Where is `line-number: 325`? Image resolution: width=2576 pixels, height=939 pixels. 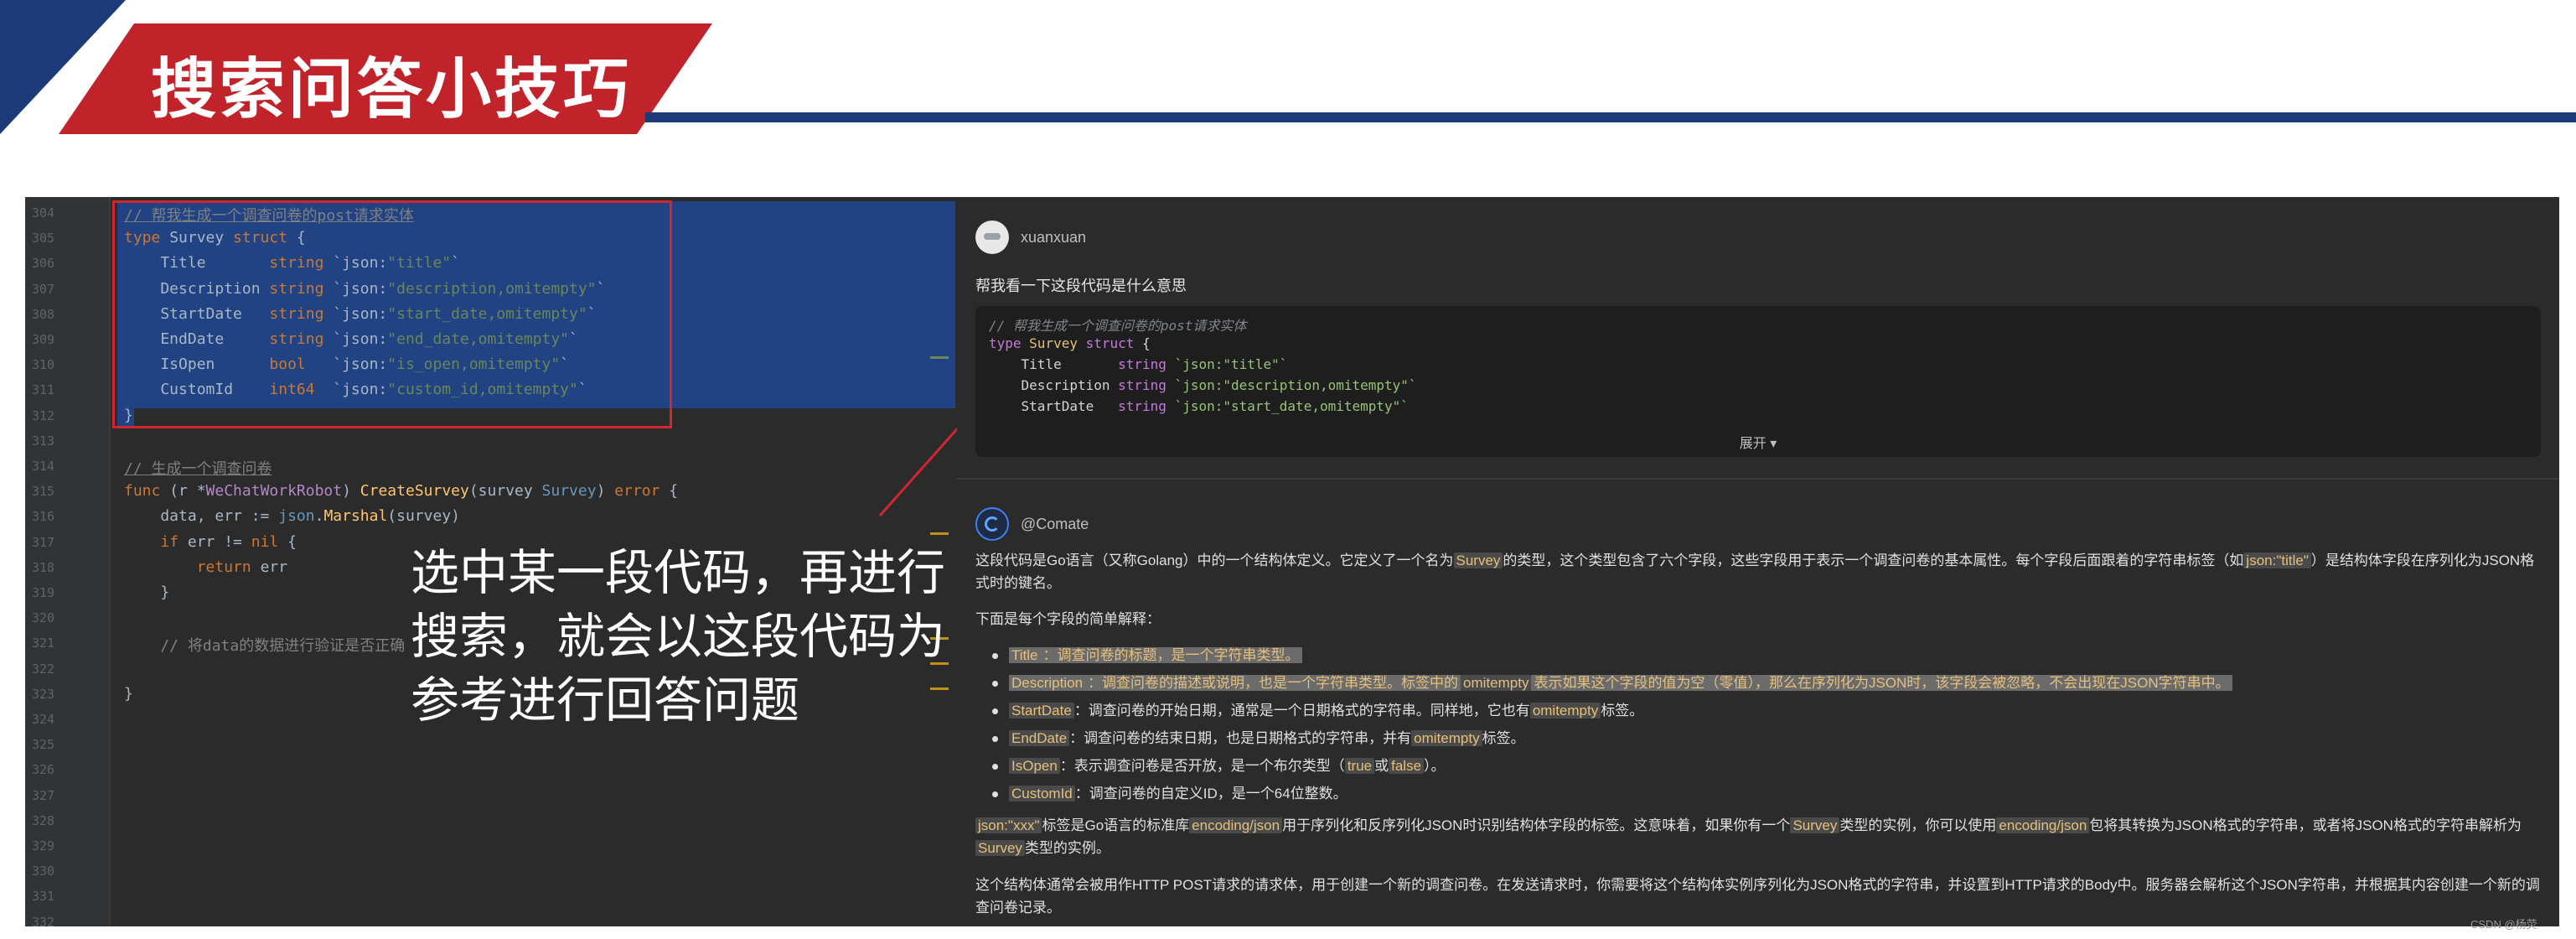 line-number: 325 is located at coordinates (43, 745).